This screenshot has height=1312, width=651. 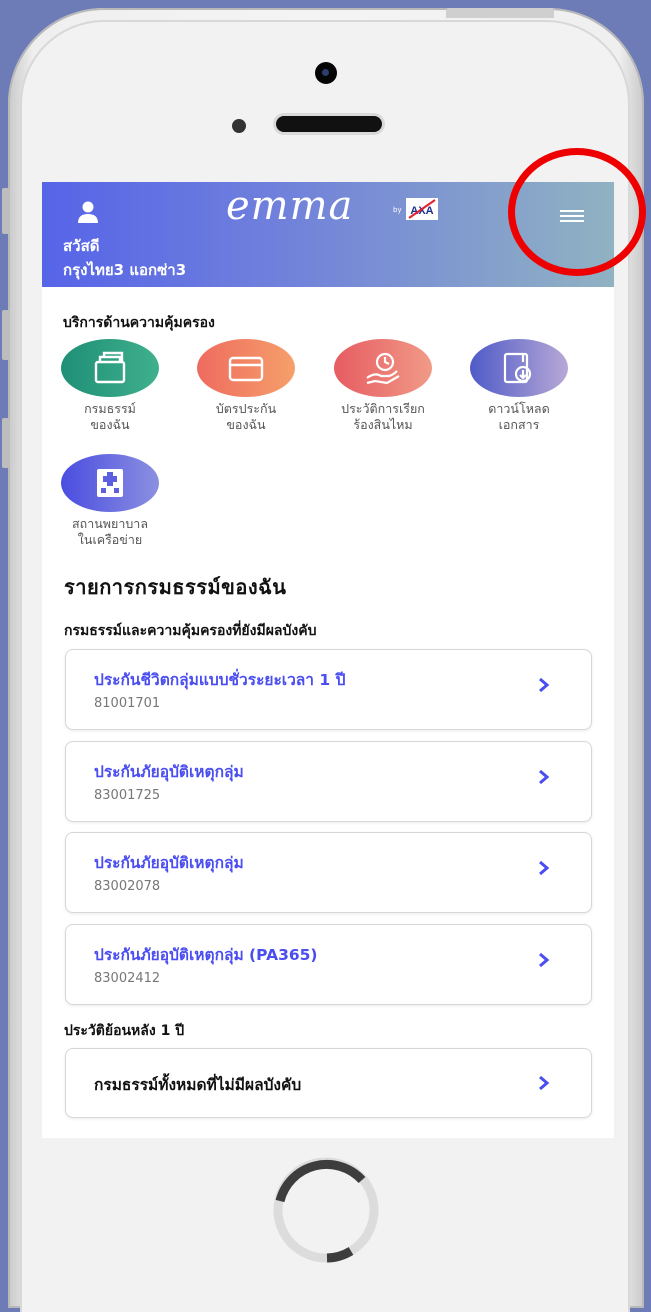 What do you see at coordinates (246, 416) in the screenshot?
I see `service-label: บัตรประกัน ของฉัน` at bounding box center [246, 416].